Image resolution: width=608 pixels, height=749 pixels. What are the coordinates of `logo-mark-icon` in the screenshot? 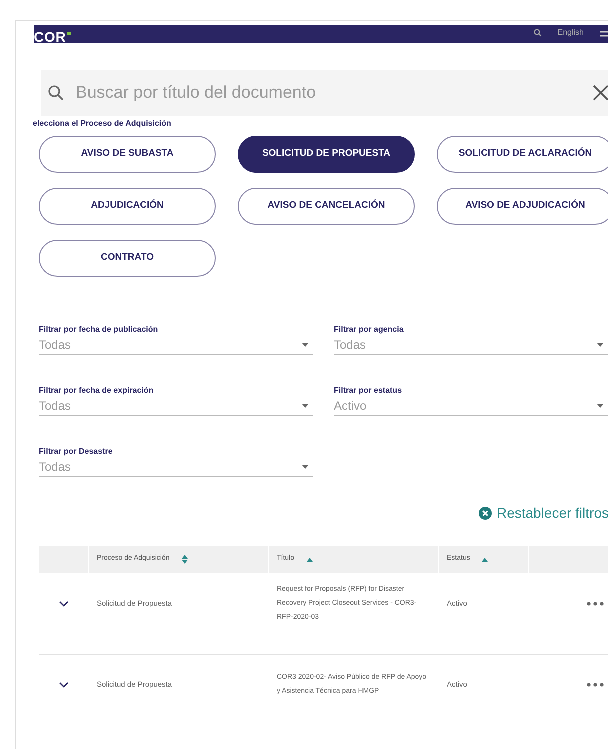 It's located at (69, 33).